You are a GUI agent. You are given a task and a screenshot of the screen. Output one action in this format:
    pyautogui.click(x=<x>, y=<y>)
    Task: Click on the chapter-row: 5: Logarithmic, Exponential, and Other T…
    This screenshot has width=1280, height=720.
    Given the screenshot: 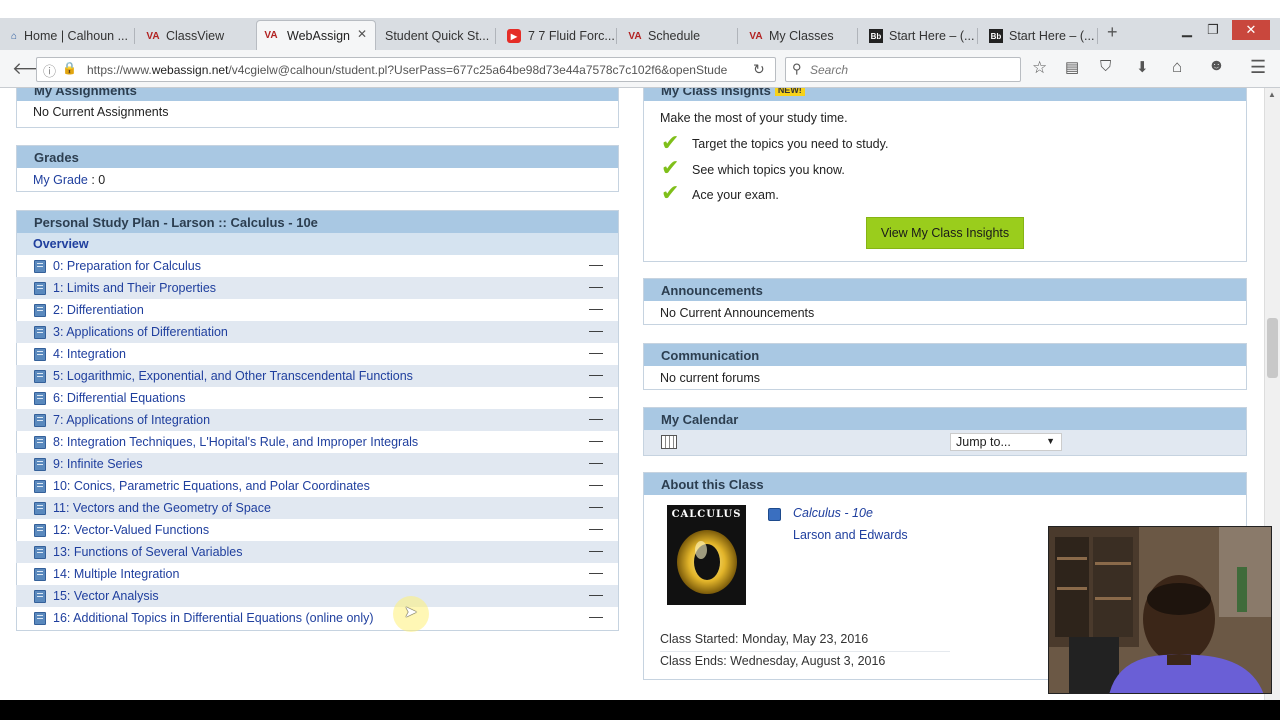 What is the action you would take?
    pyautogui.click(x=317, y=376)
    